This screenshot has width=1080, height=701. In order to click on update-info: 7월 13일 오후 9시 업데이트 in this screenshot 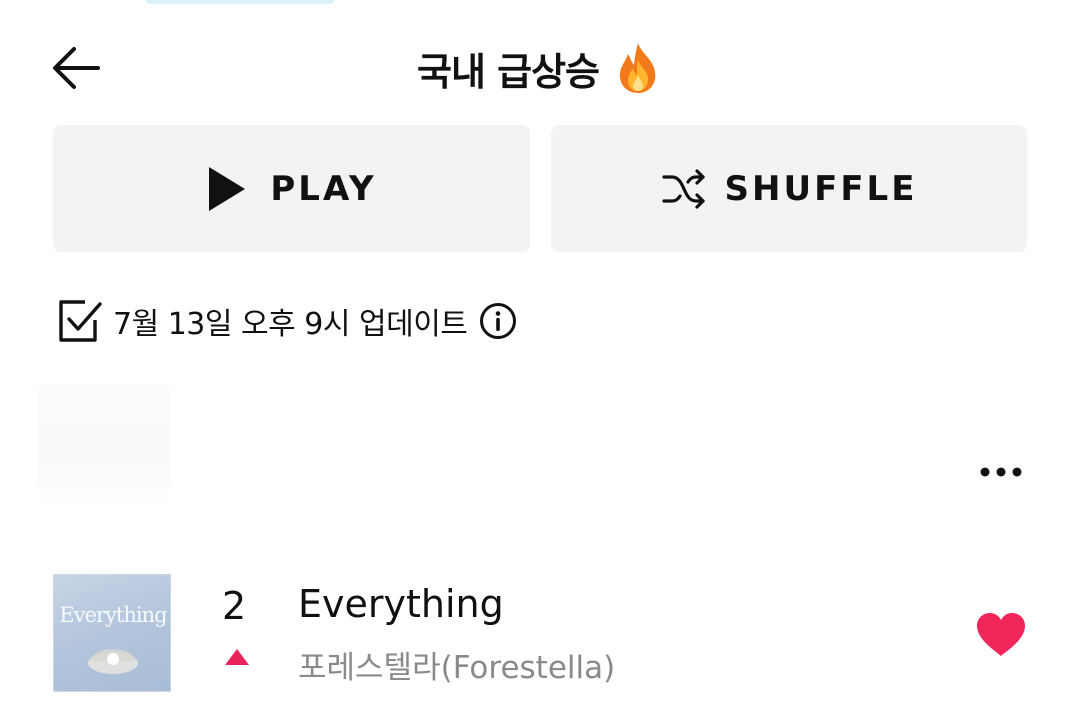, I will do `click(286, 321)`.